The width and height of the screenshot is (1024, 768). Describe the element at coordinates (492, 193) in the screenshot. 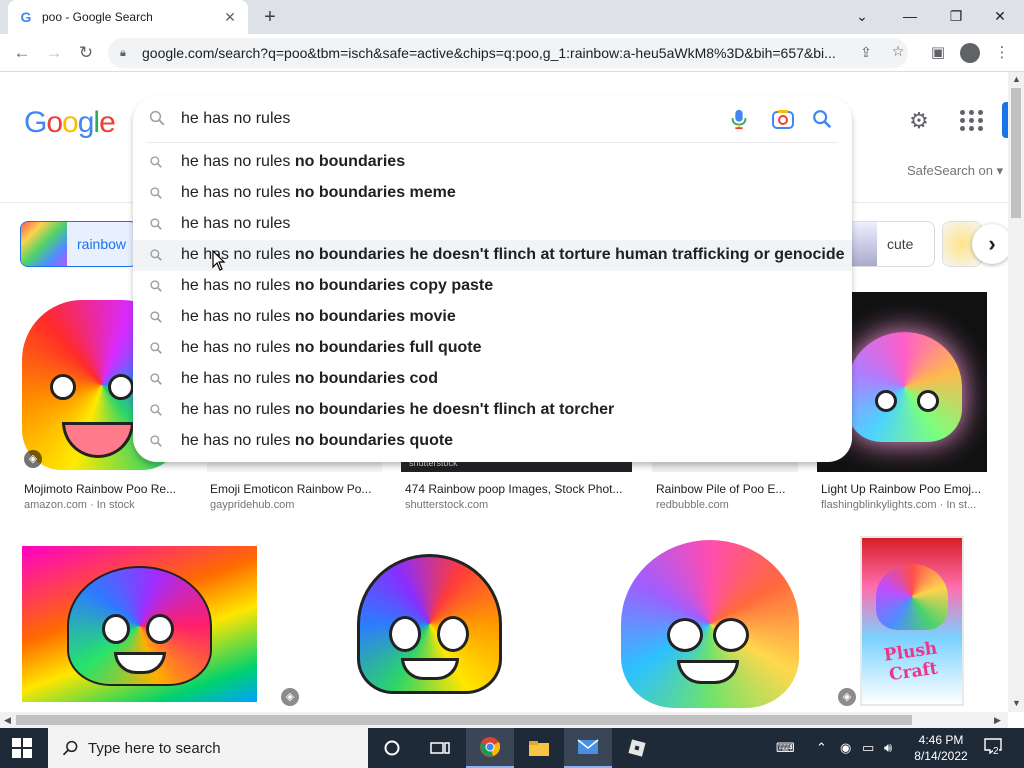

I see `suggestion-item: he has no rules no boundaries meme` at that location.